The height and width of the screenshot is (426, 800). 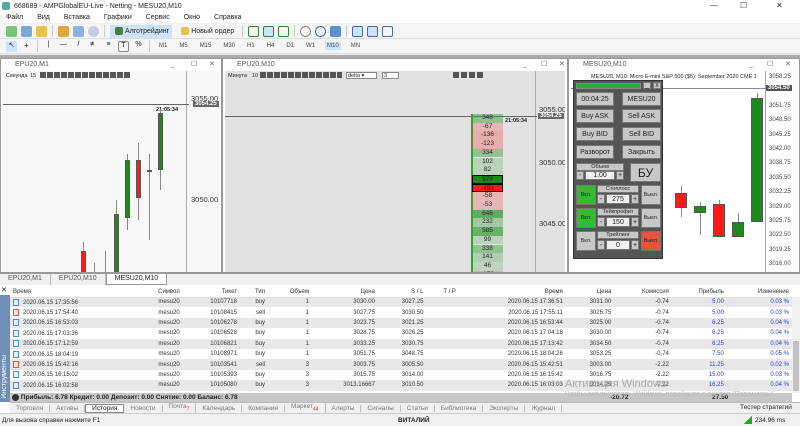 I want to click on toolbox-tab: Эксперты, so click(x=504, y=408).